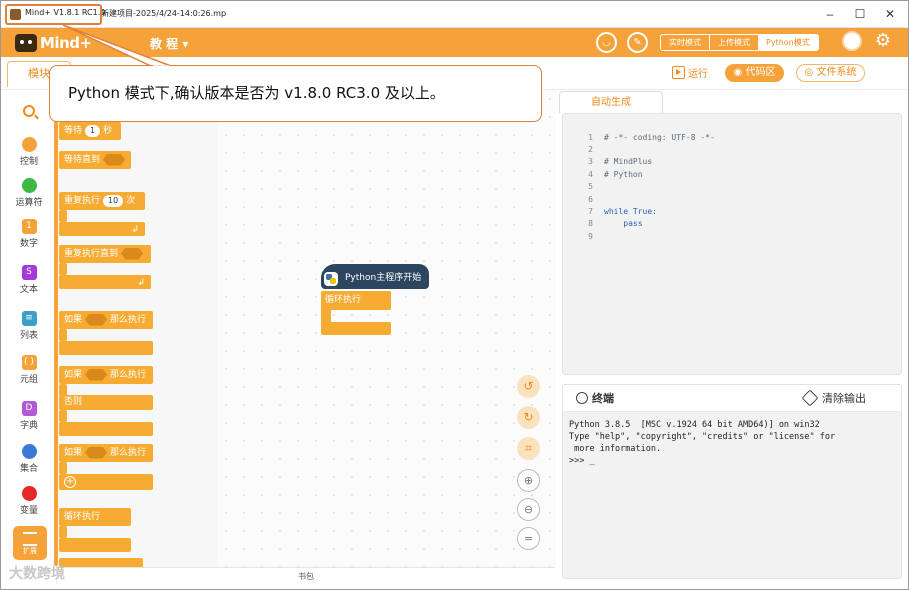 Image resolution: width=909 pixels, height=590 pixels. What do you see at coordinates (29, 111) in the screenshot?
I see `search-icon` at bounding box center [29, 111].